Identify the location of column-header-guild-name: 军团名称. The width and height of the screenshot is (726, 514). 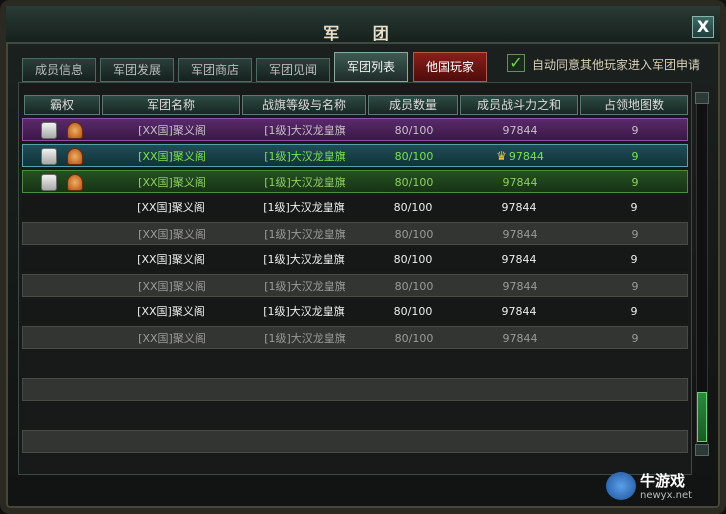
(171, 105).